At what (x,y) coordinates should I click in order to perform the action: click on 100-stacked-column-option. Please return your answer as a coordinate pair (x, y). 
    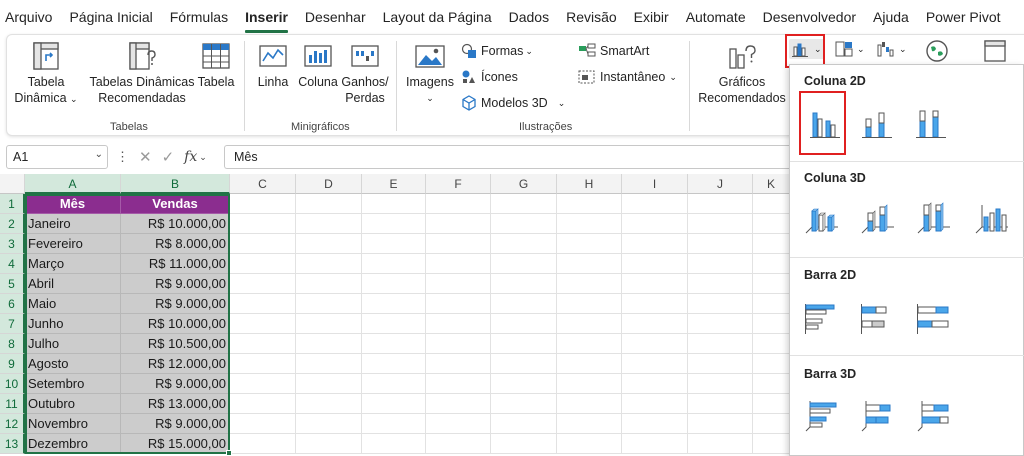
    Looking at the image, I should click on (932, 123).